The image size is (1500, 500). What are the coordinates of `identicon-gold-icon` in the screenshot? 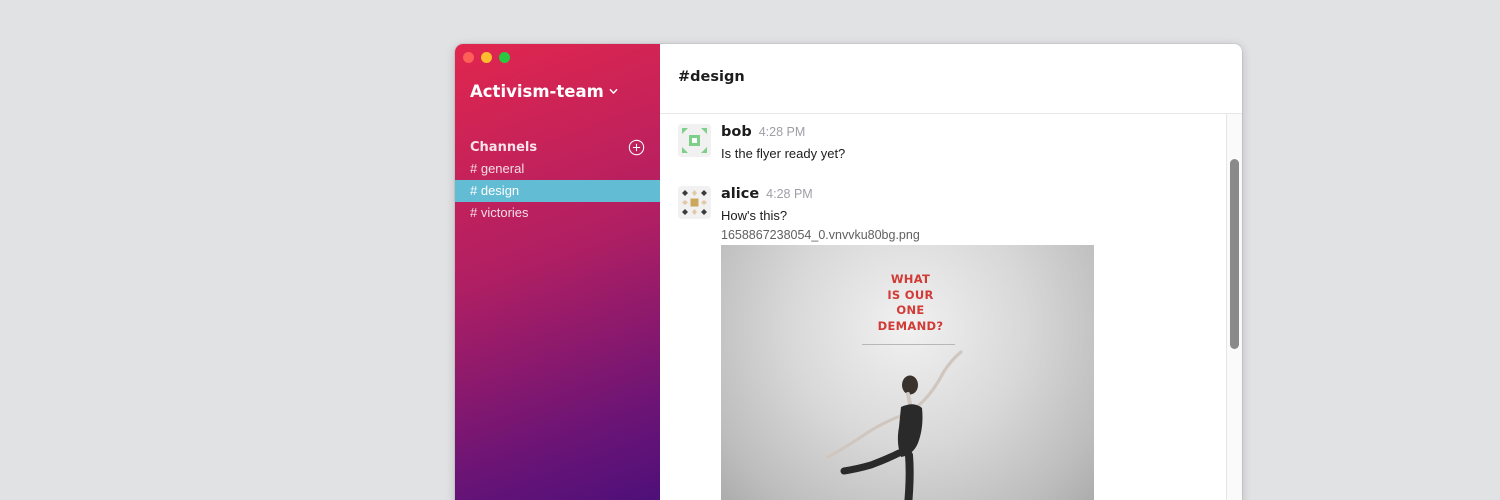 It's located at (694, 202).